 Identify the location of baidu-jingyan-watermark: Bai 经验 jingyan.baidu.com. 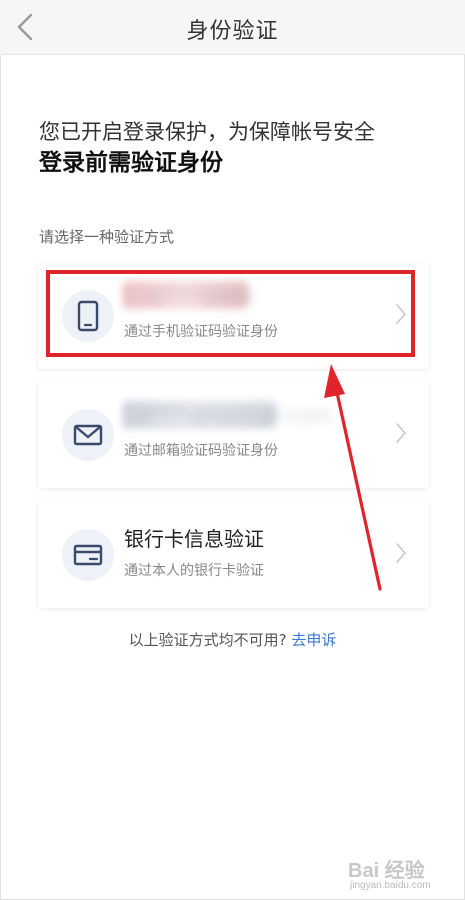
(401, 874).